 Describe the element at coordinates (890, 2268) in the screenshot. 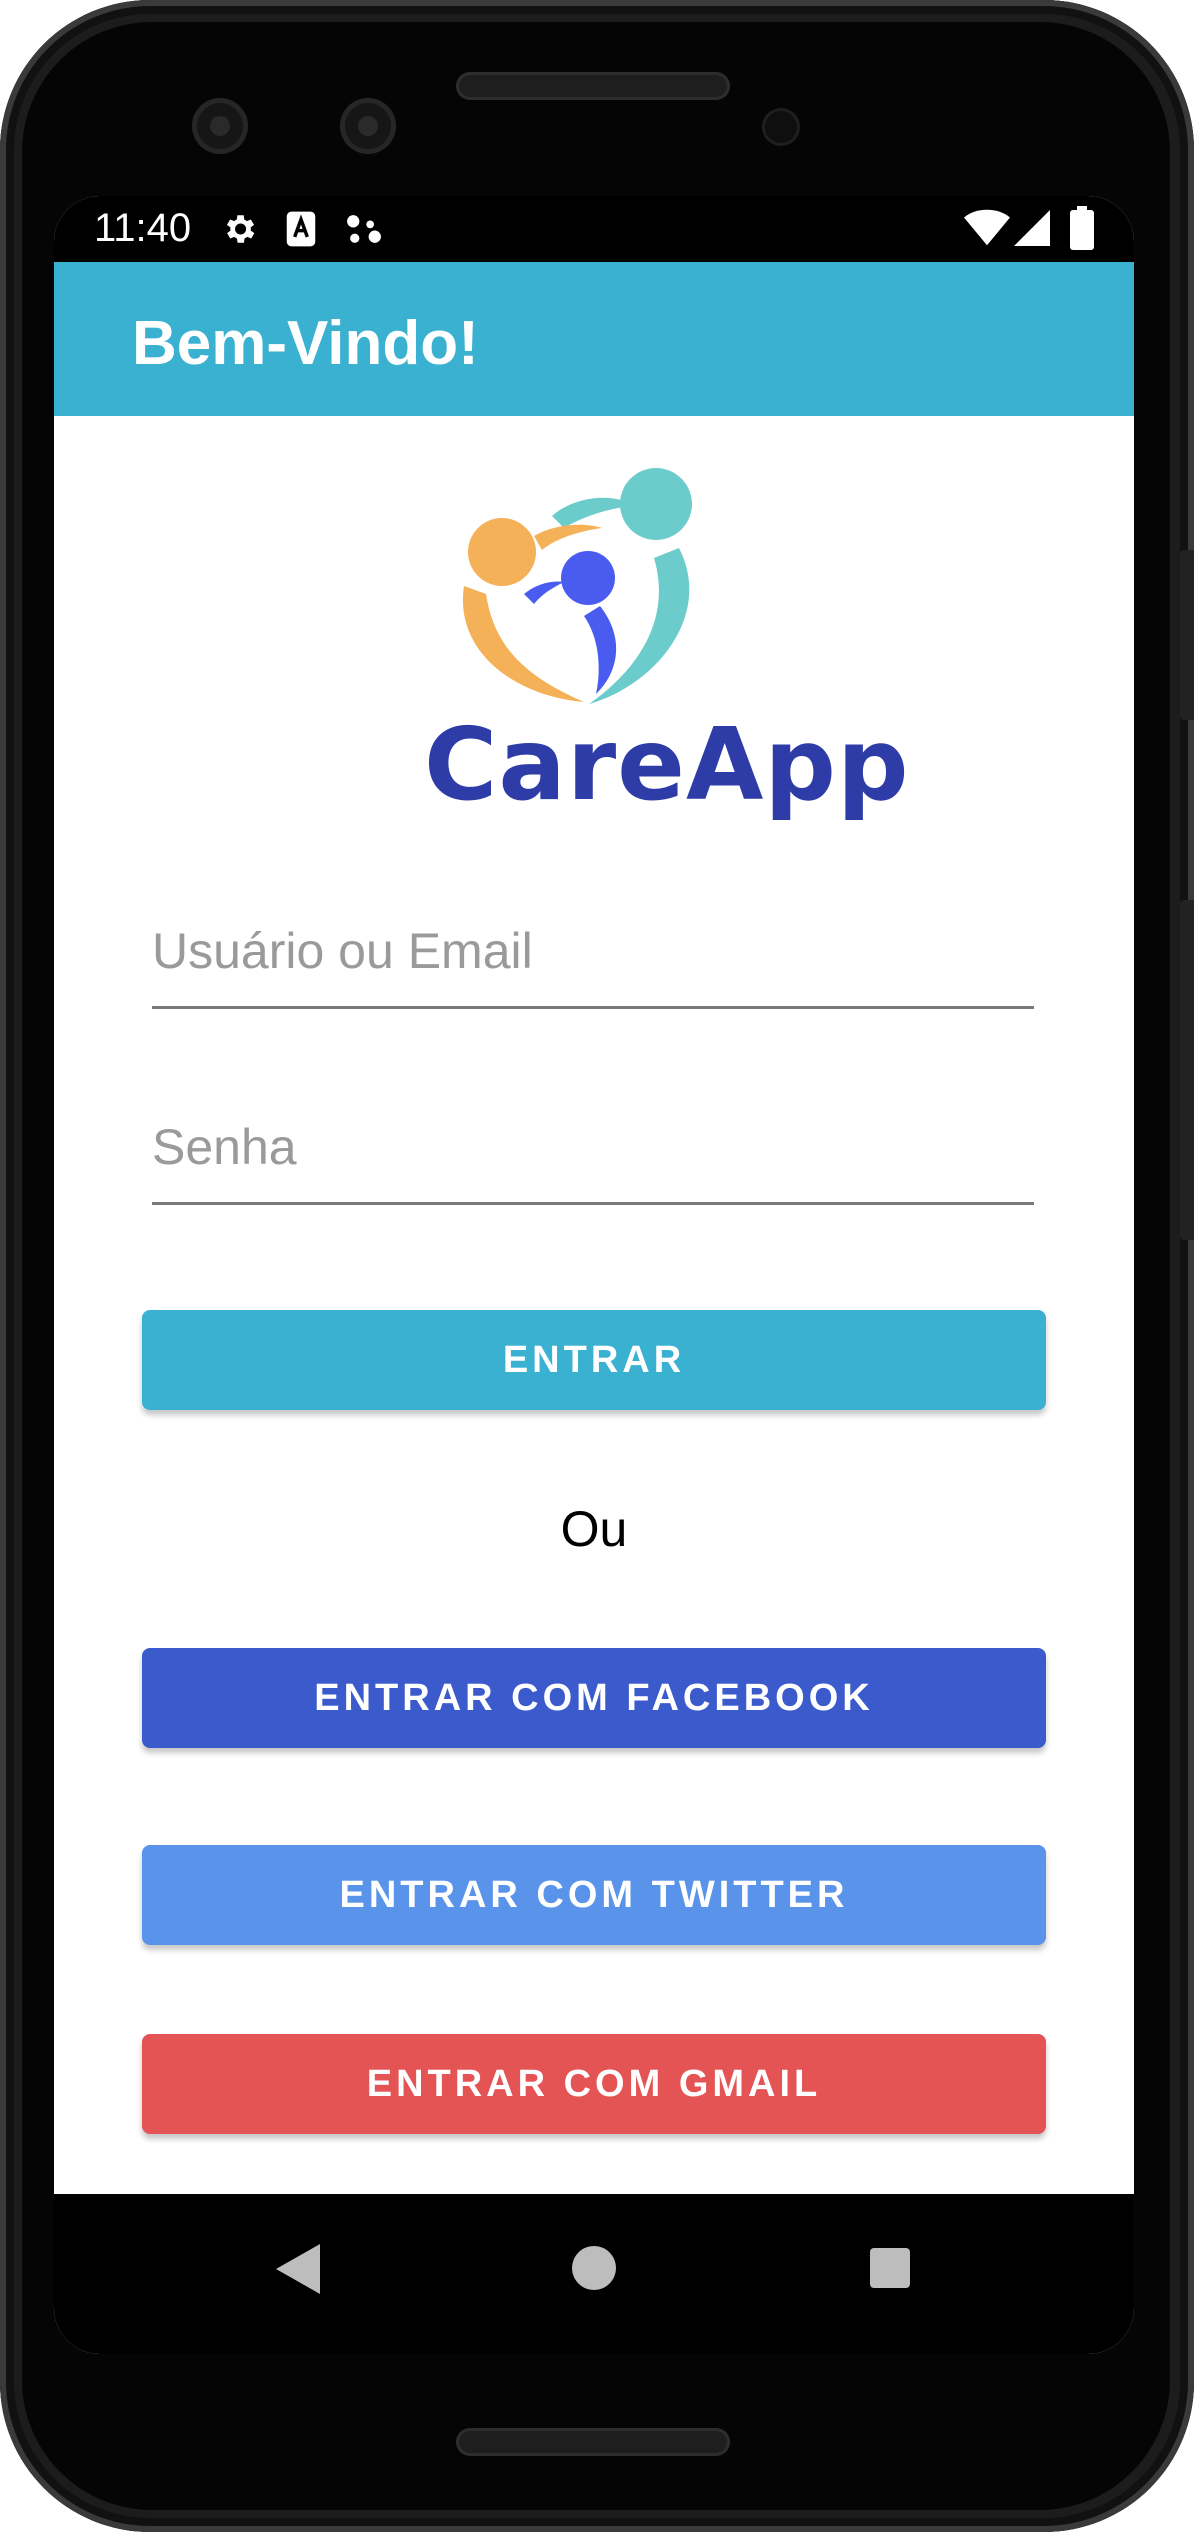

I see `recents-icon` at that location.